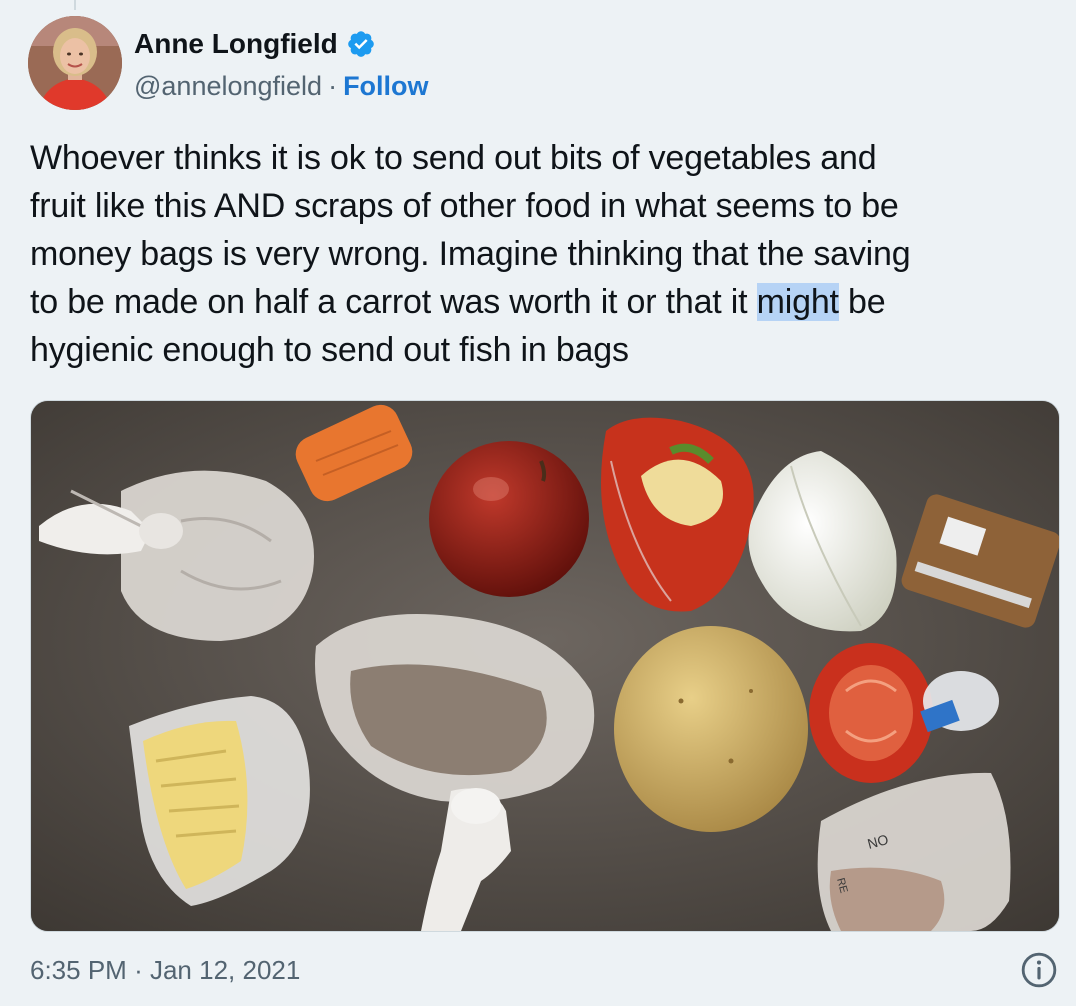 The width and height of the screenshot is (1076, 1006). Describe the element at coordinates (236, 44) in the screenshot. I see `author-display-name: Anne Longfield` at that location.